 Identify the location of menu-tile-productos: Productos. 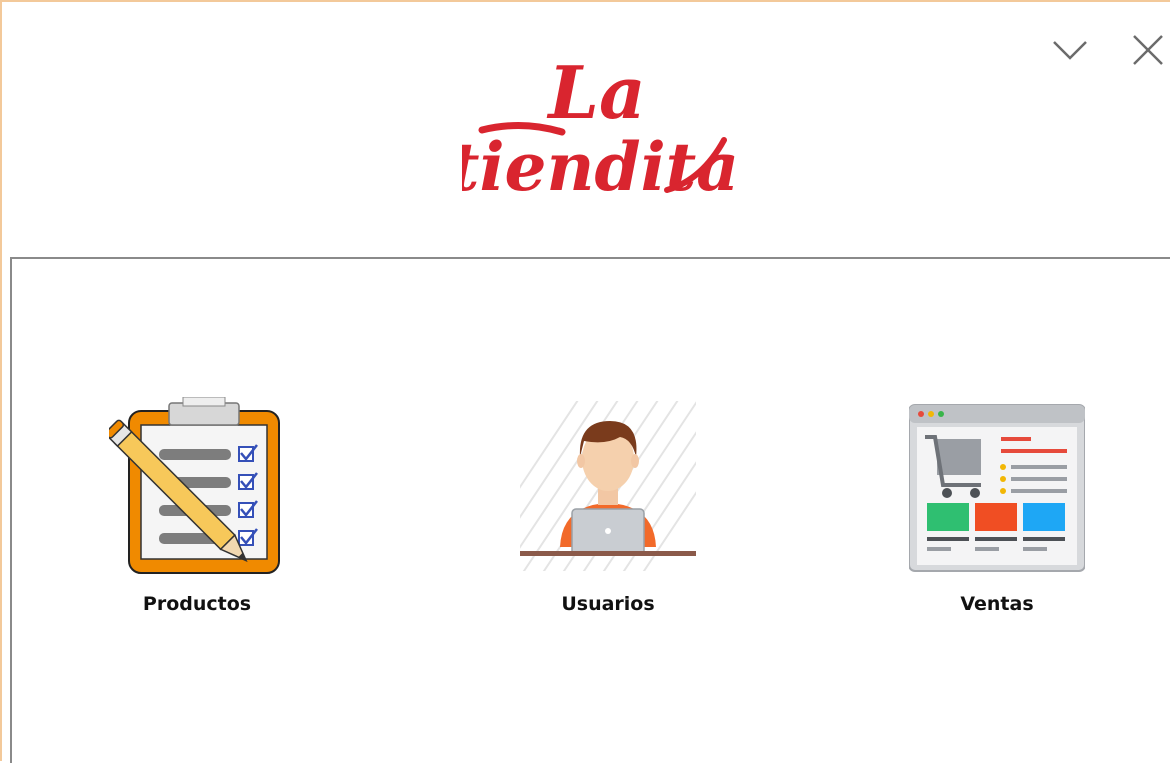
(197, 512).